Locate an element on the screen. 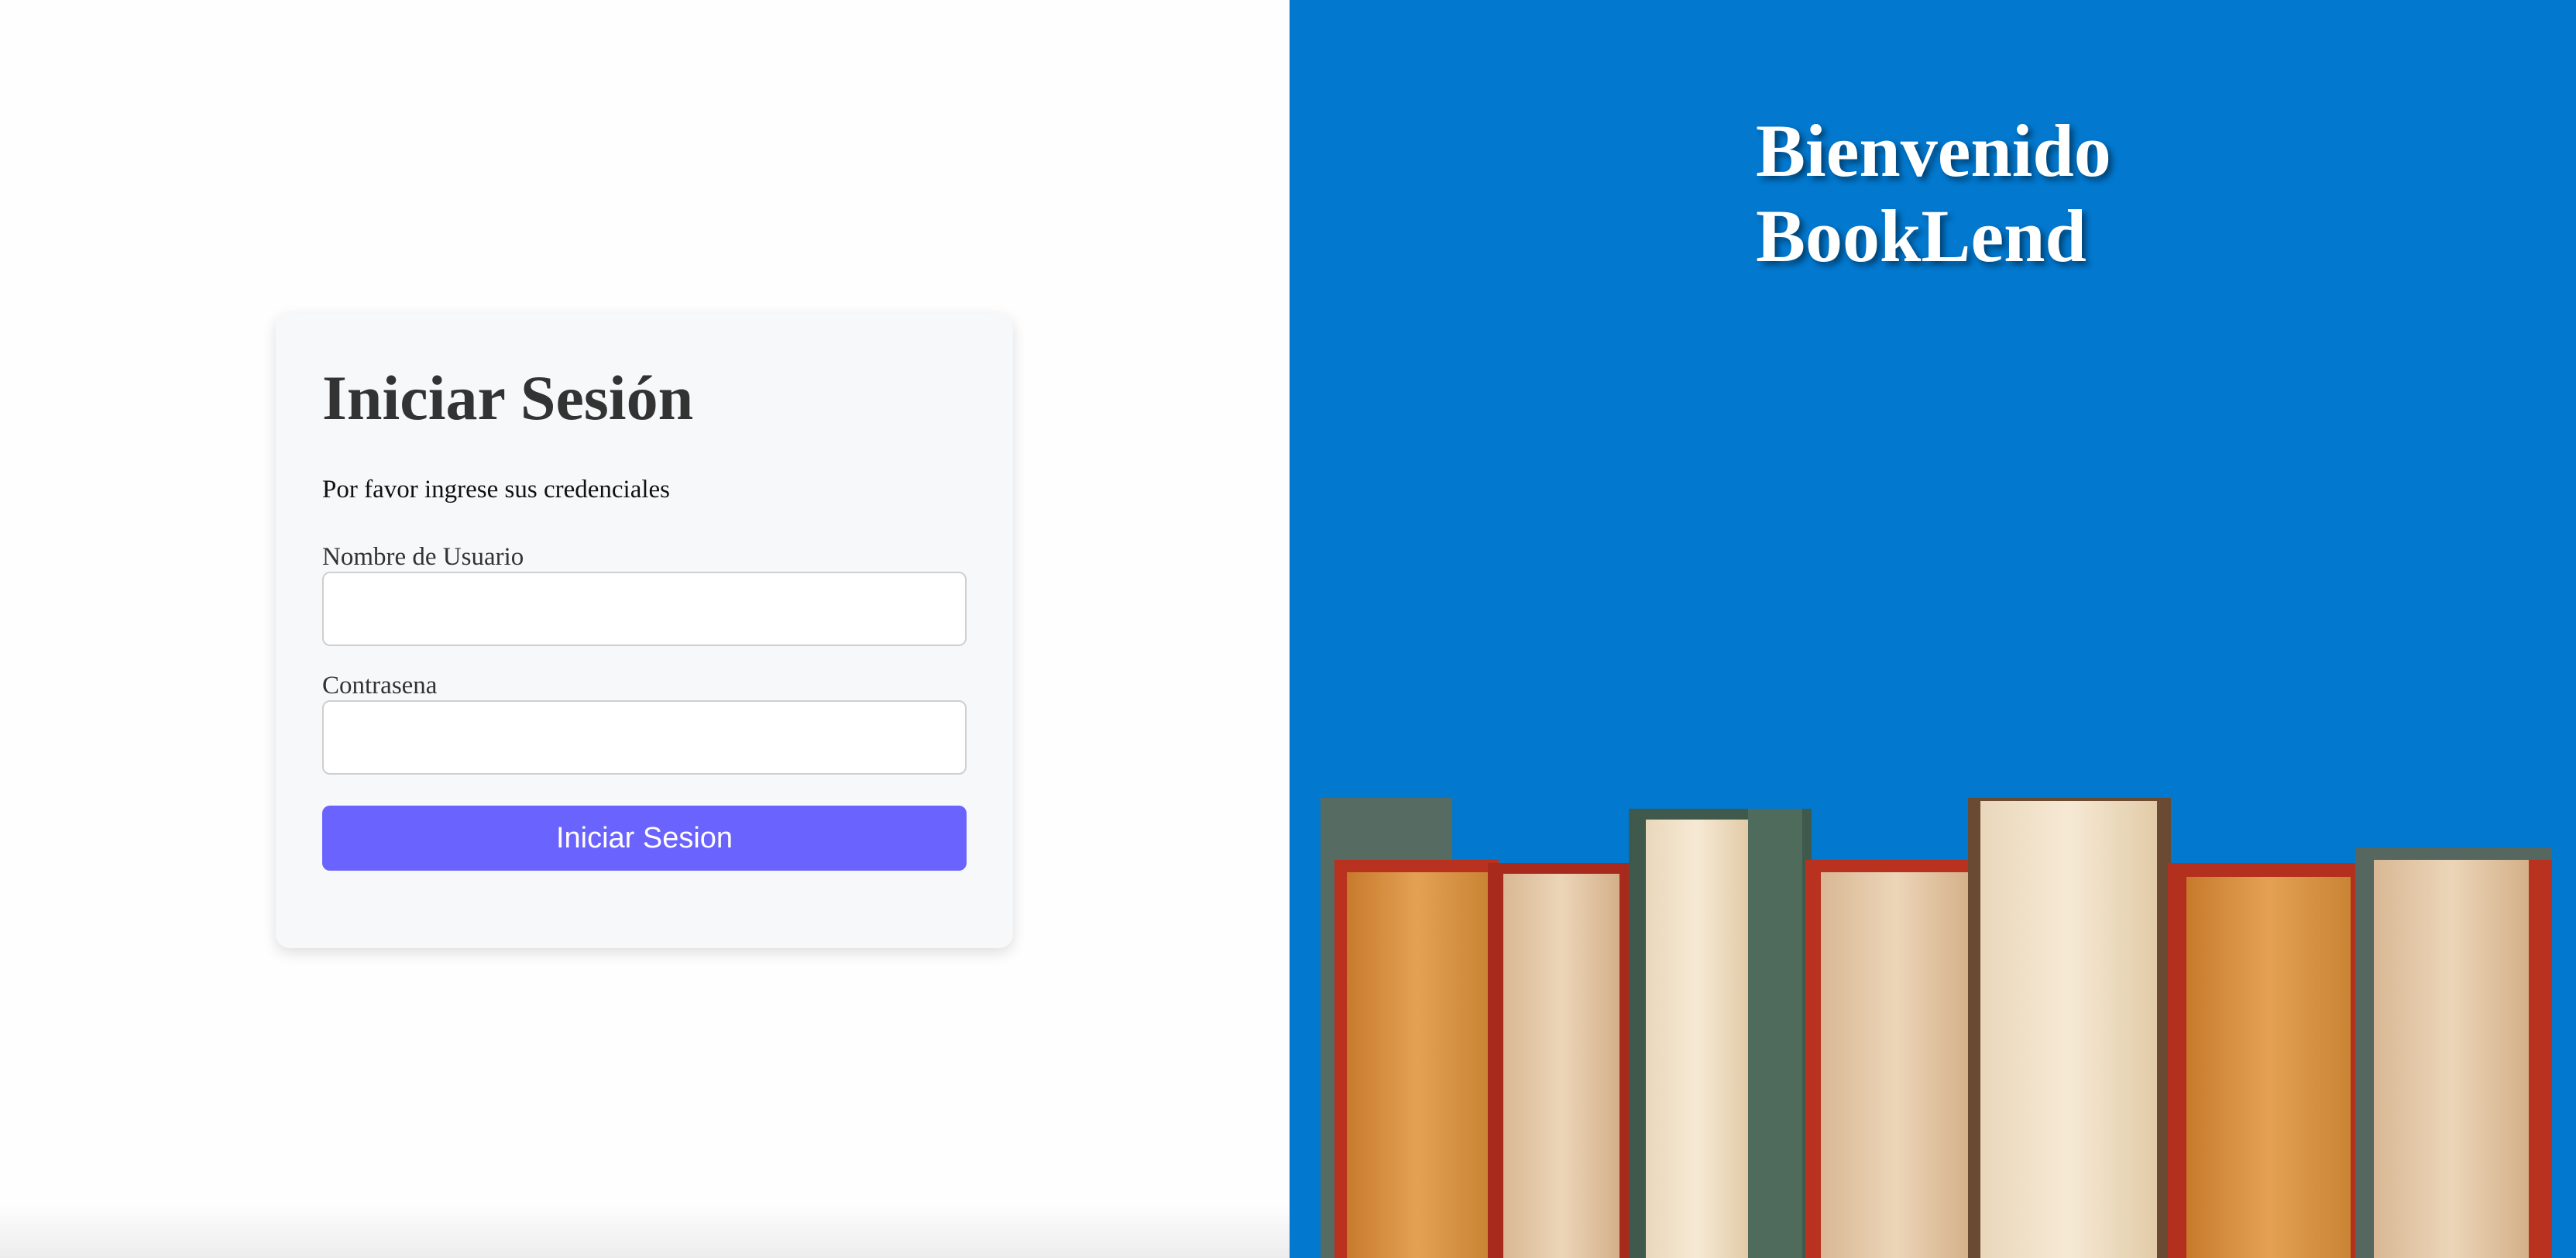 The width and height of the screenshot is (2576, 1258). username-label: Nombre de Usuario is located at coordinates (423, 557).